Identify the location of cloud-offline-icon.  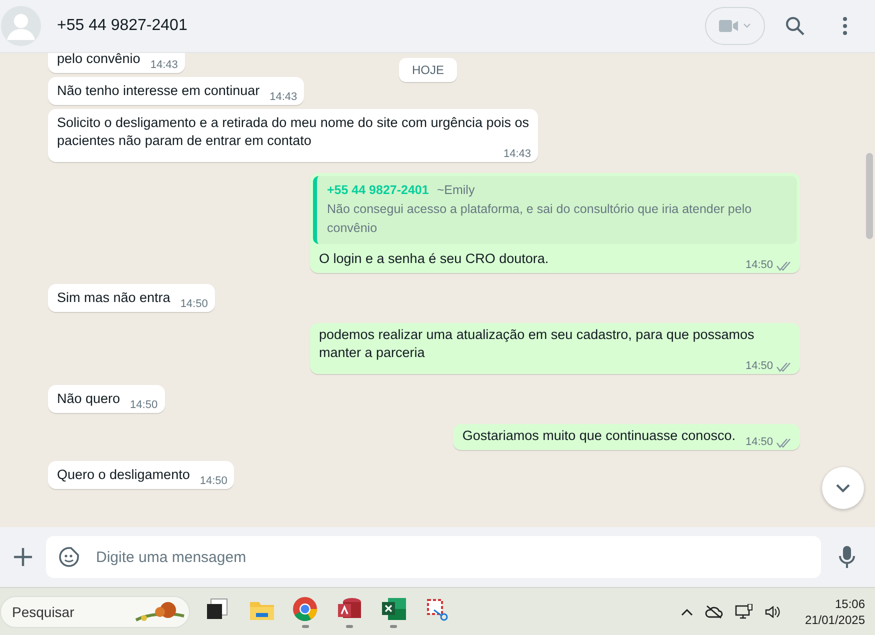
(713, 611).